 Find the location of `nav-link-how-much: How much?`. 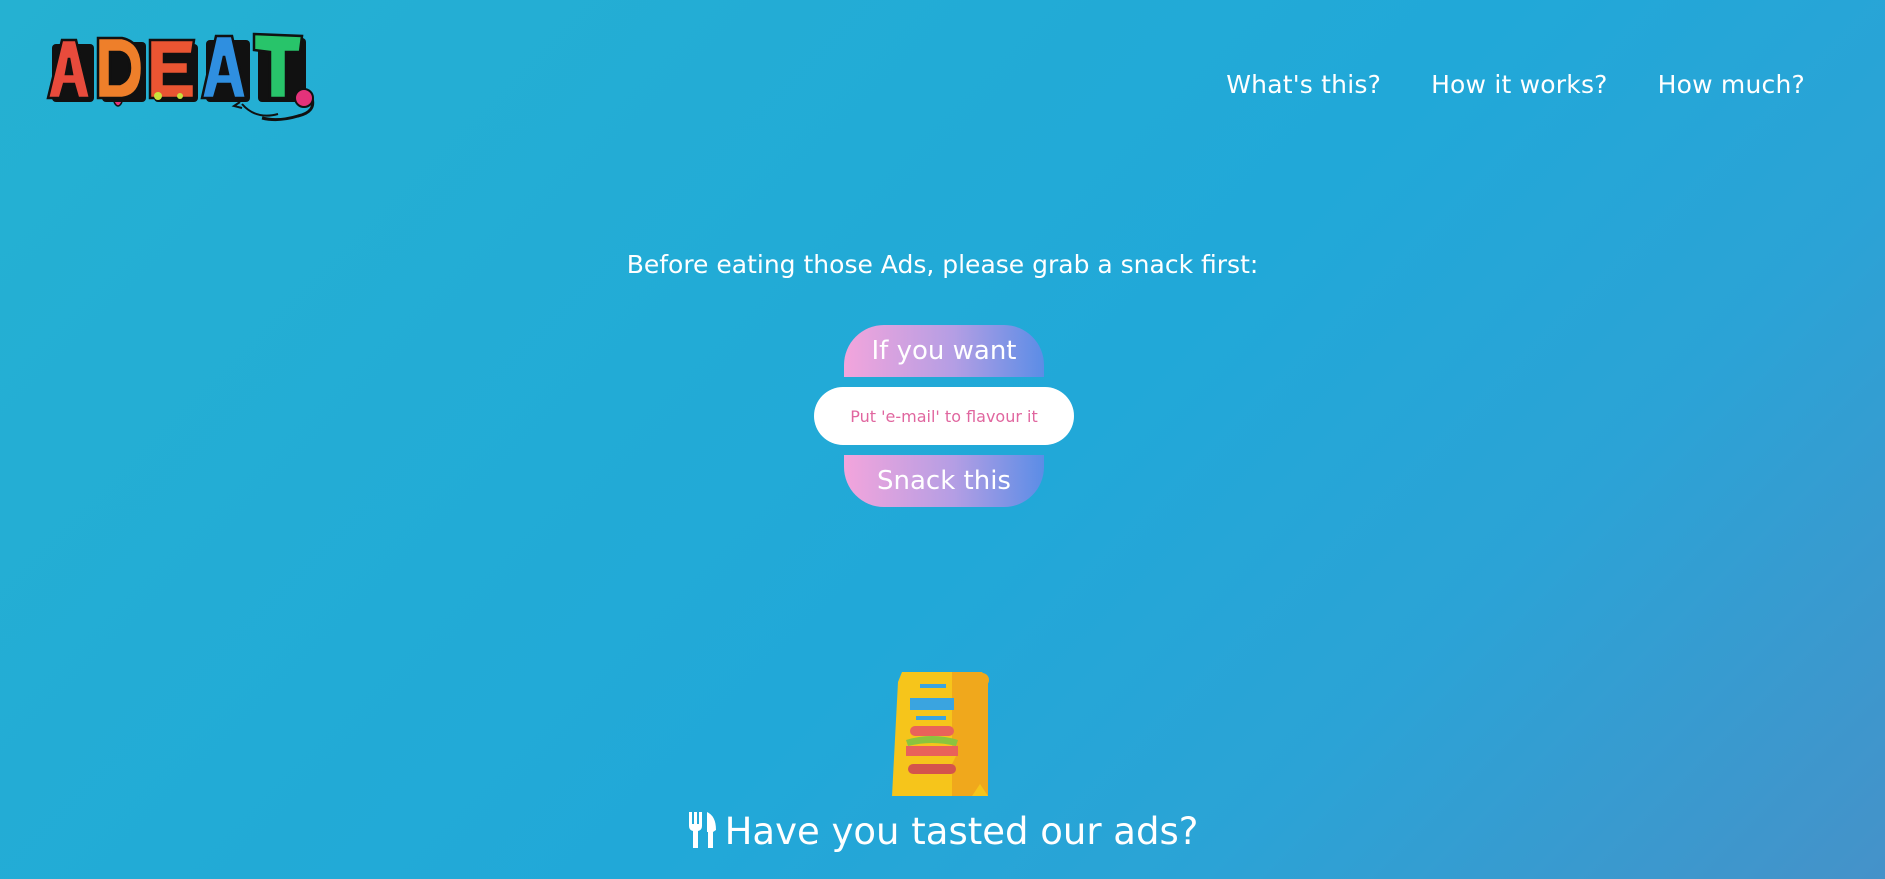

nav-link-how-much: How much? is located at coordinates (1731, 84).